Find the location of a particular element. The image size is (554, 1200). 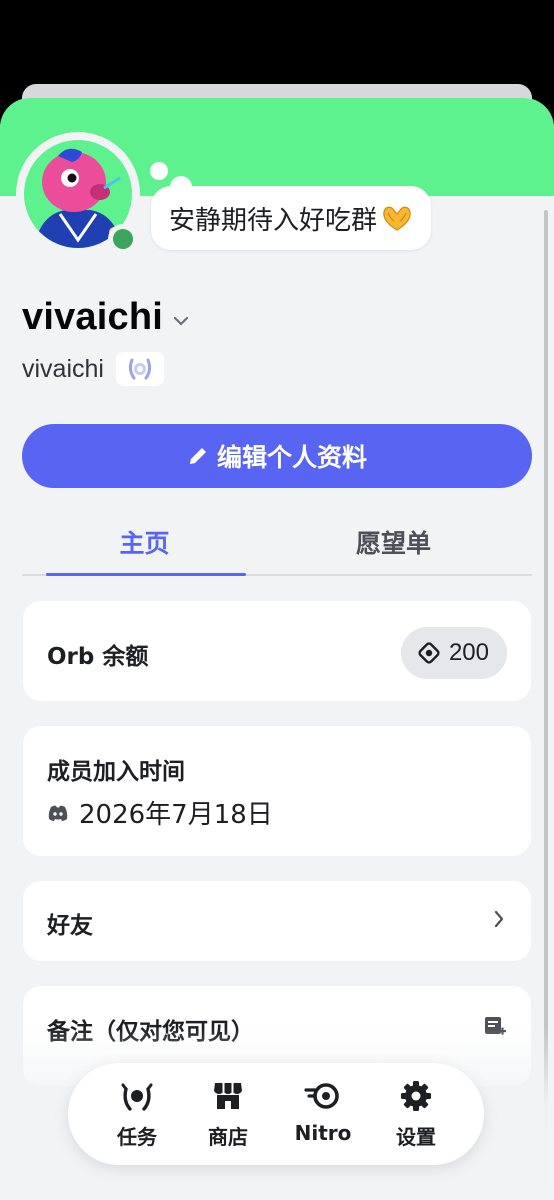

heart-hands-emoji-icon is located at coordinates (397, 218).